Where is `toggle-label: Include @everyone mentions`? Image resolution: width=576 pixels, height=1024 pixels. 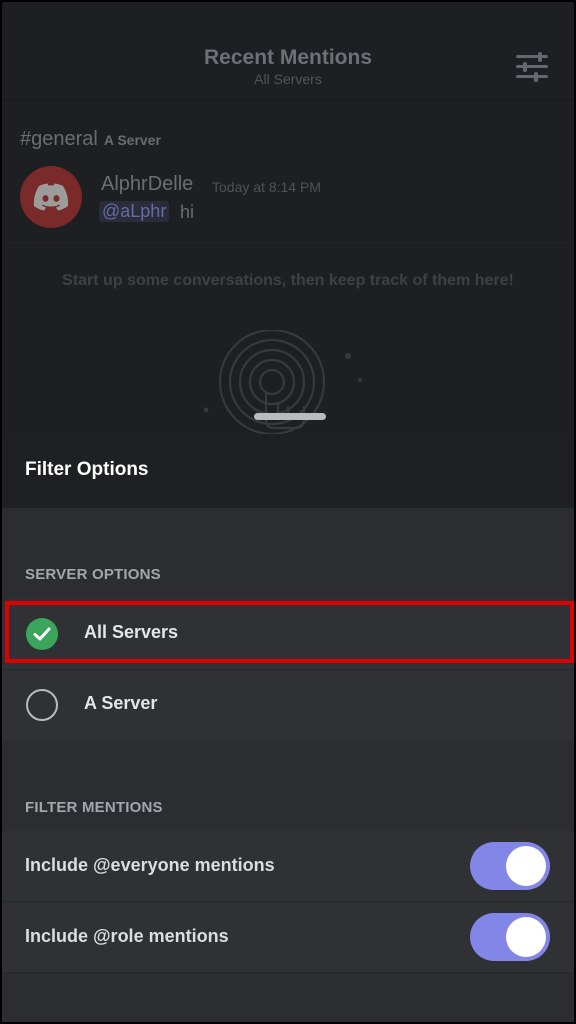 toggle-label: Include @everyone mentions is located at coordinates (150, 865).